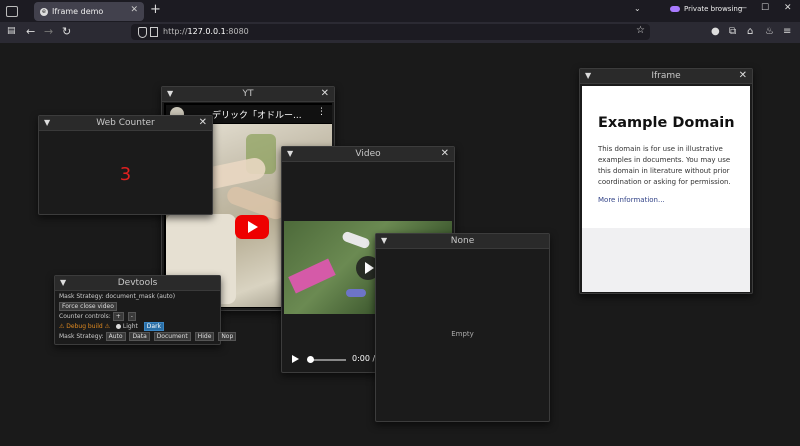 The height and width of the screenshot is (446, 800). I want to click on sidebar-toggle-icon, so click(12, 11).